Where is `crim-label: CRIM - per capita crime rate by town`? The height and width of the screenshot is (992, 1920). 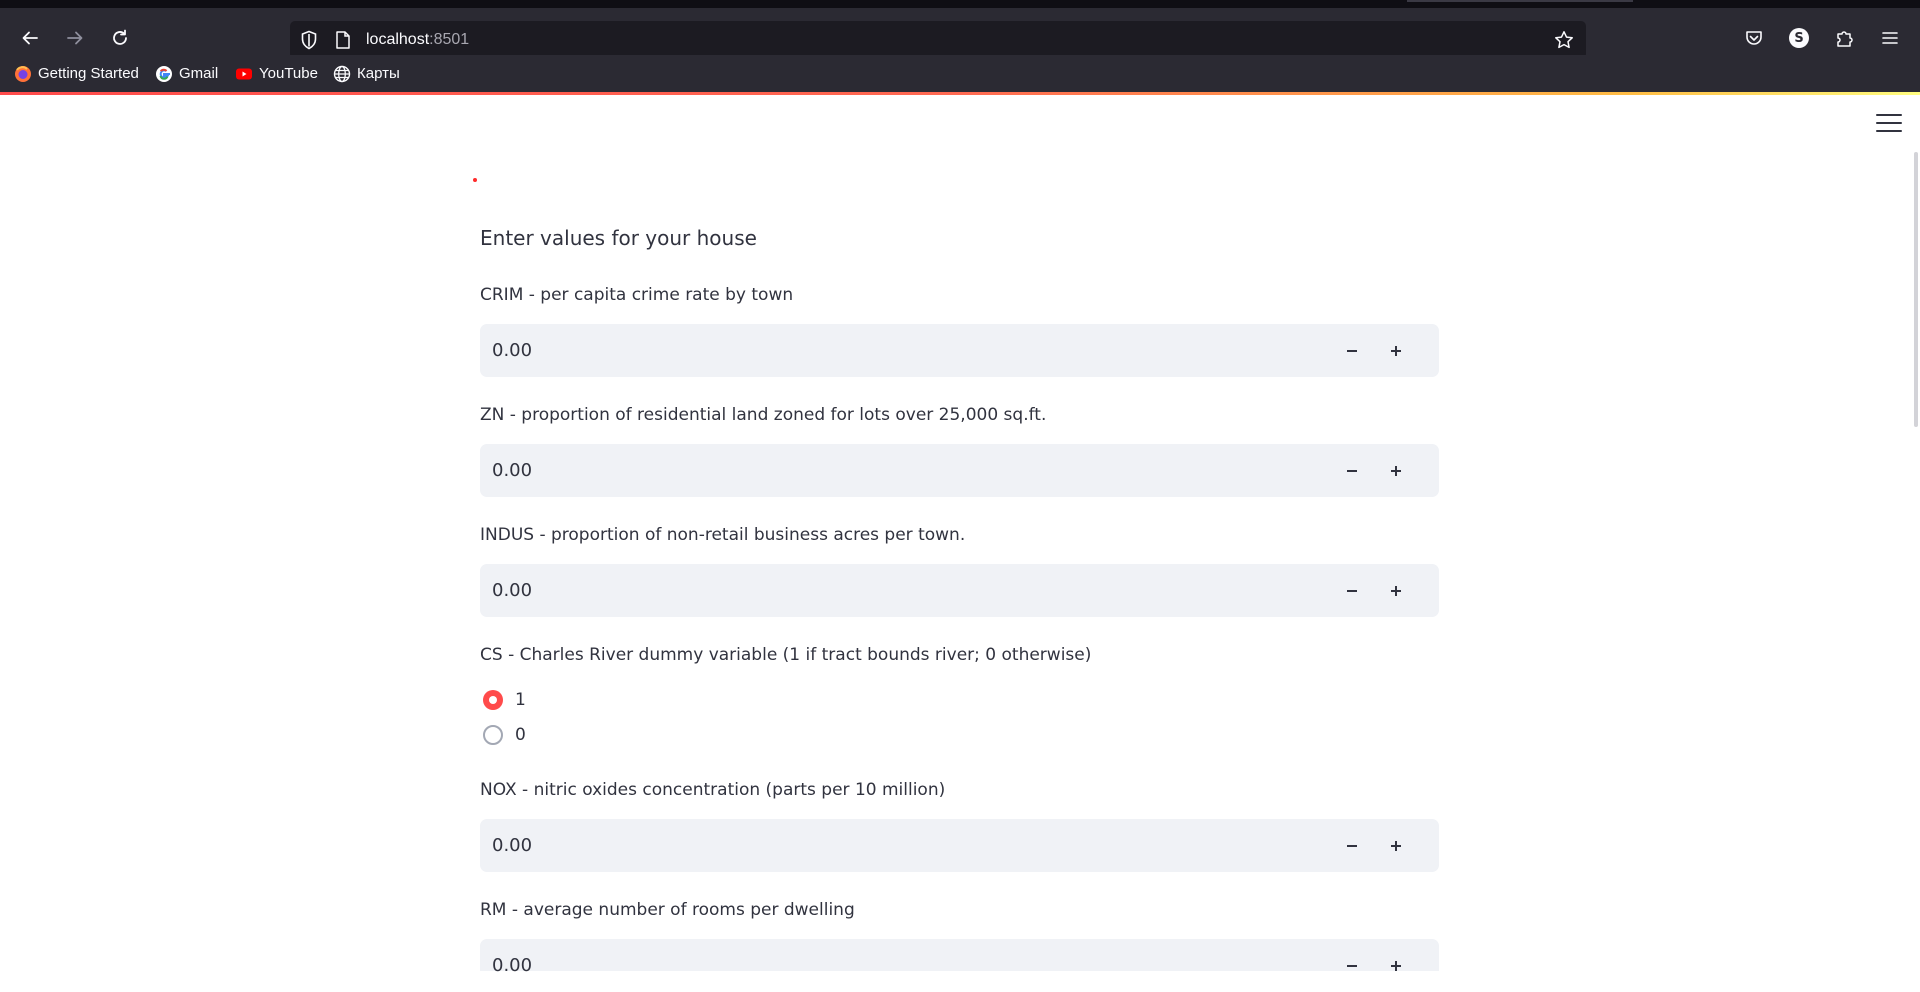 crim-label: CRIM - per capita crime rate by town is located at coordinates (637, 295).